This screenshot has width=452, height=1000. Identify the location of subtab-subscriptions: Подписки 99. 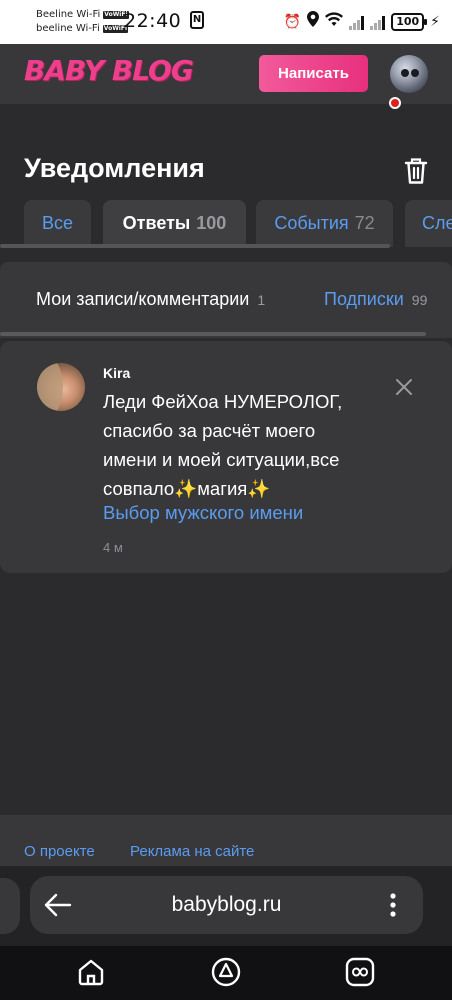
(375, 299).